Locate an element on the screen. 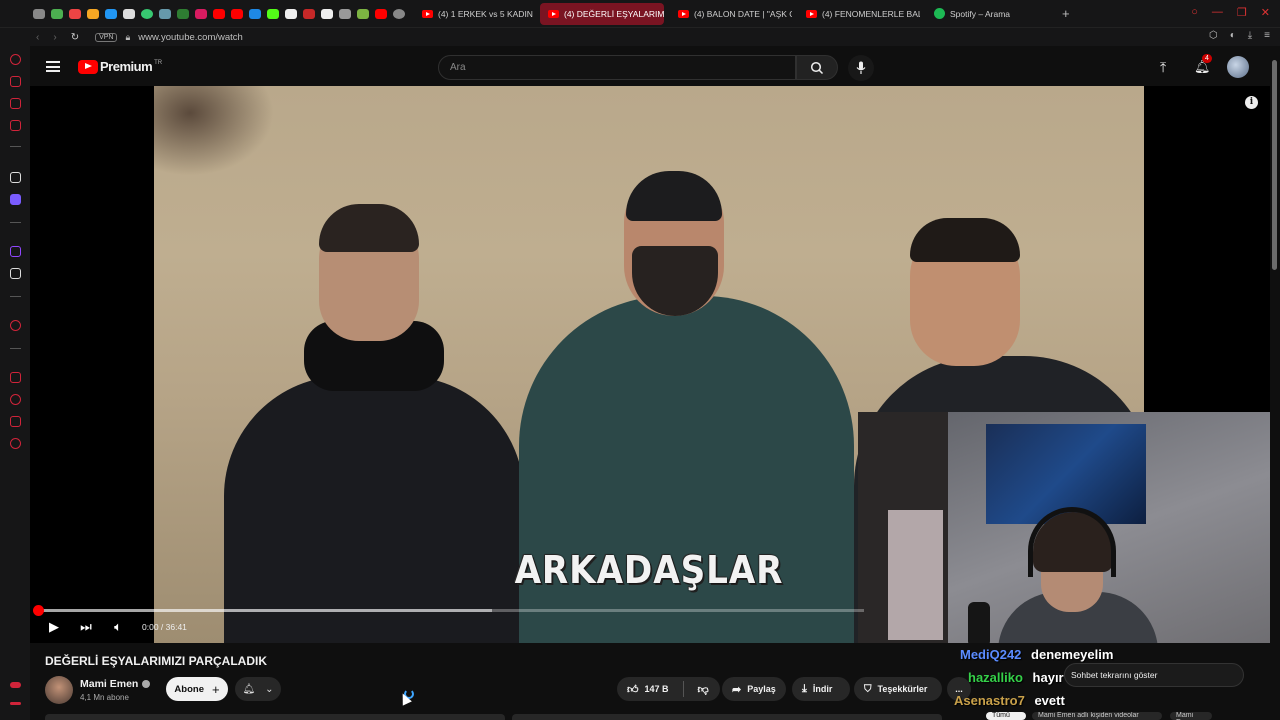 The width and height of the screenshot is (1280, 720). filter-chip-channel-2: Mami Emen is located at coordinates (1191, 716).